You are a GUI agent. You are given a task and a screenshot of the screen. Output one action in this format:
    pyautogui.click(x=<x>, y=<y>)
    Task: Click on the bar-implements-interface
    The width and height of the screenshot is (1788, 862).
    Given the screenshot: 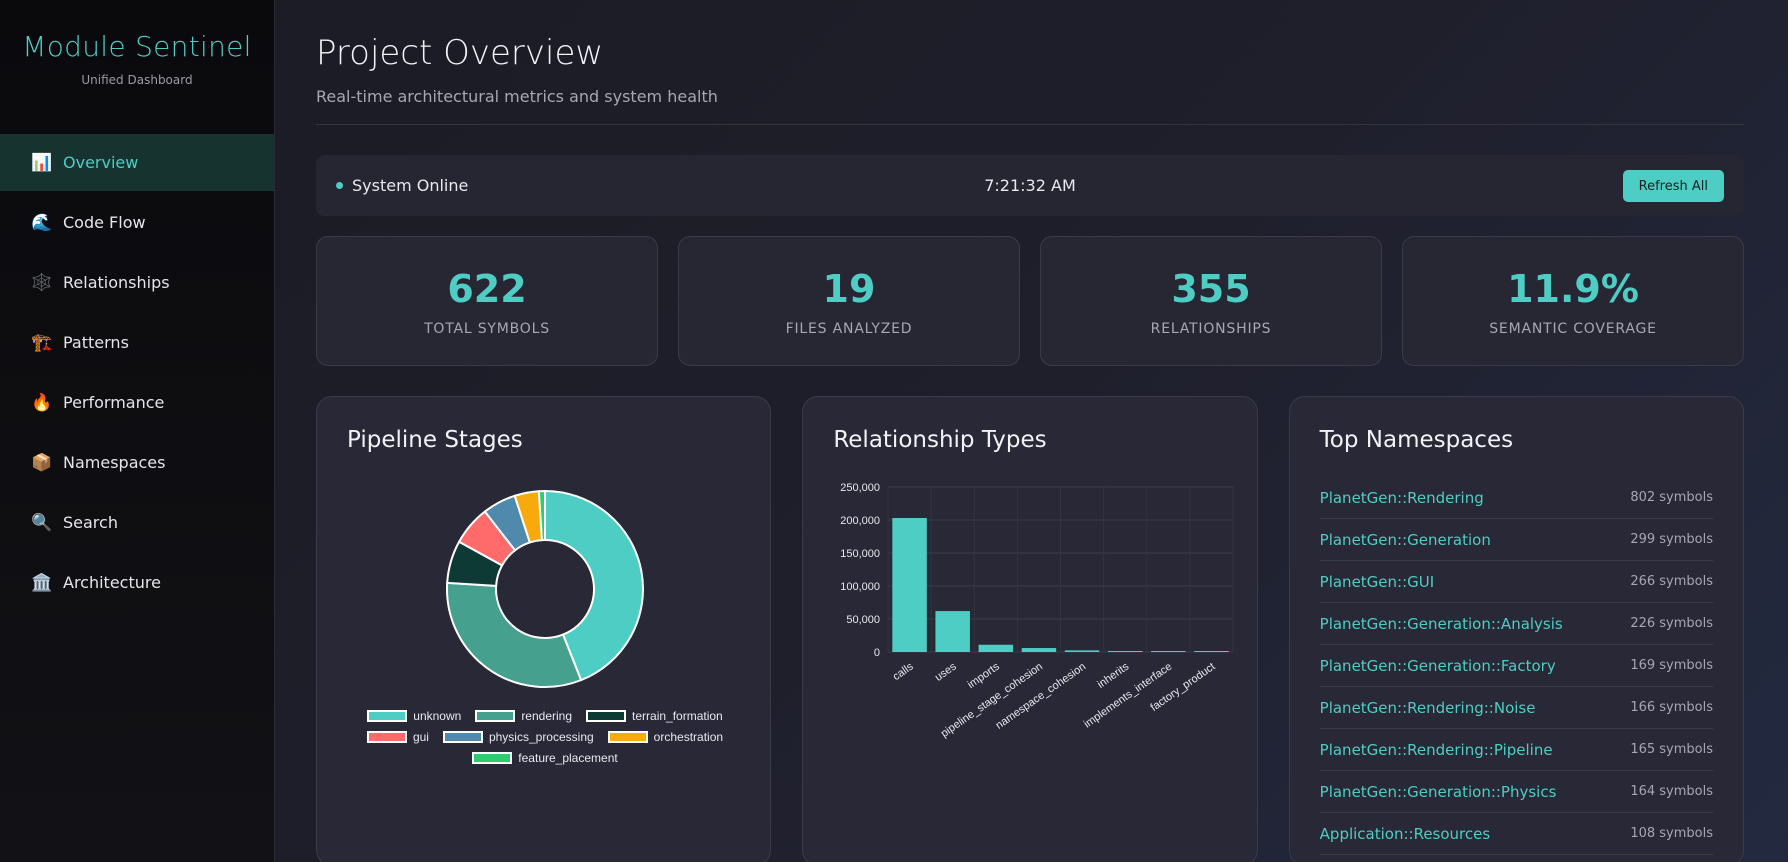 What is the action you would take?
    pyautogui.click(x=1168, y=651)
    